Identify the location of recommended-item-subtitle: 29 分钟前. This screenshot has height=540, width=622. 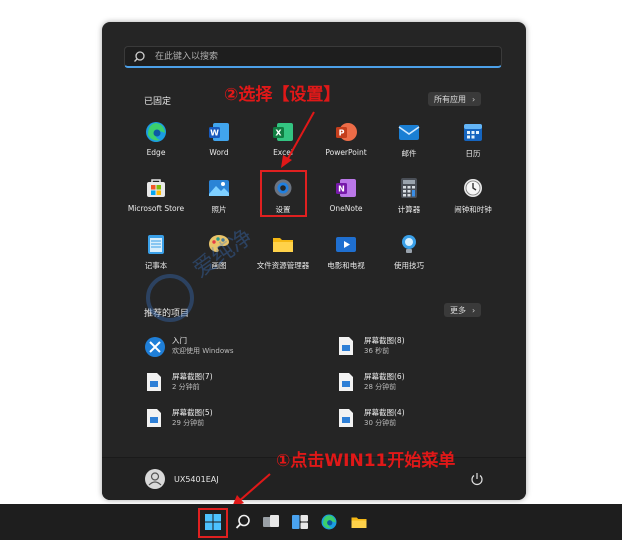
(188, 423).